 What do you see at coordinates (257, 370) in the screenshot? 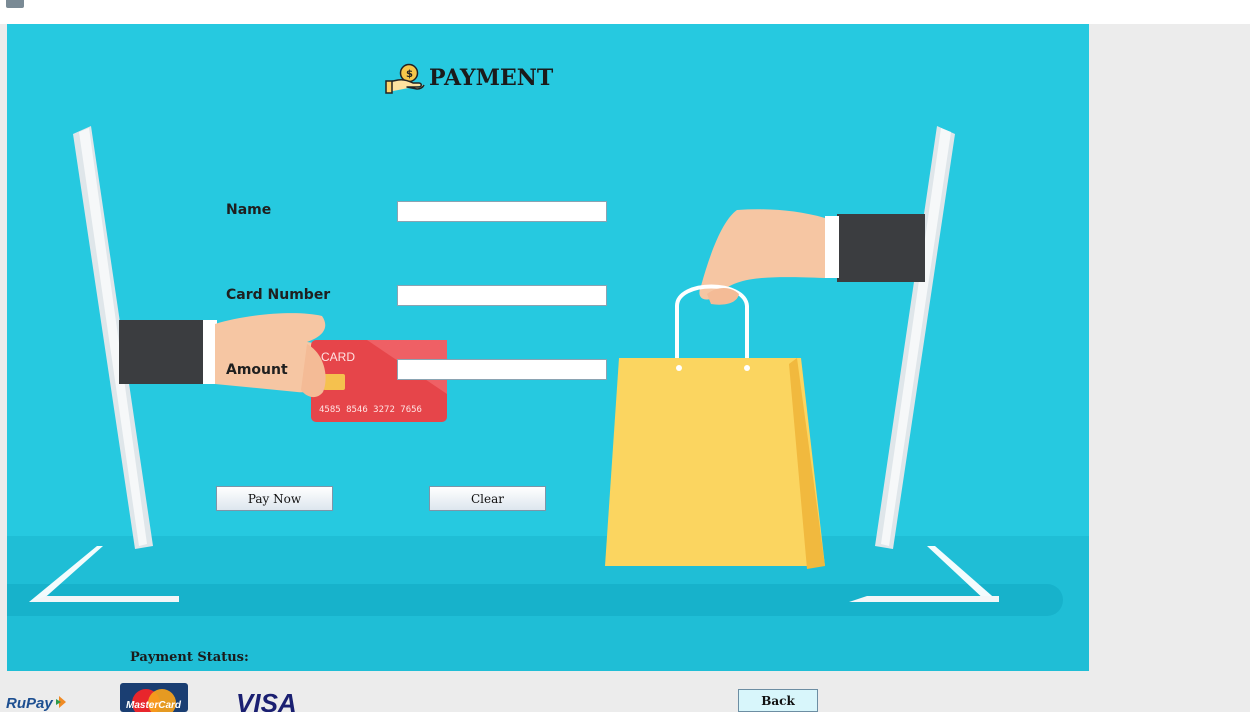
I see `amount-label: Amount` at bounding box center [257, 370].